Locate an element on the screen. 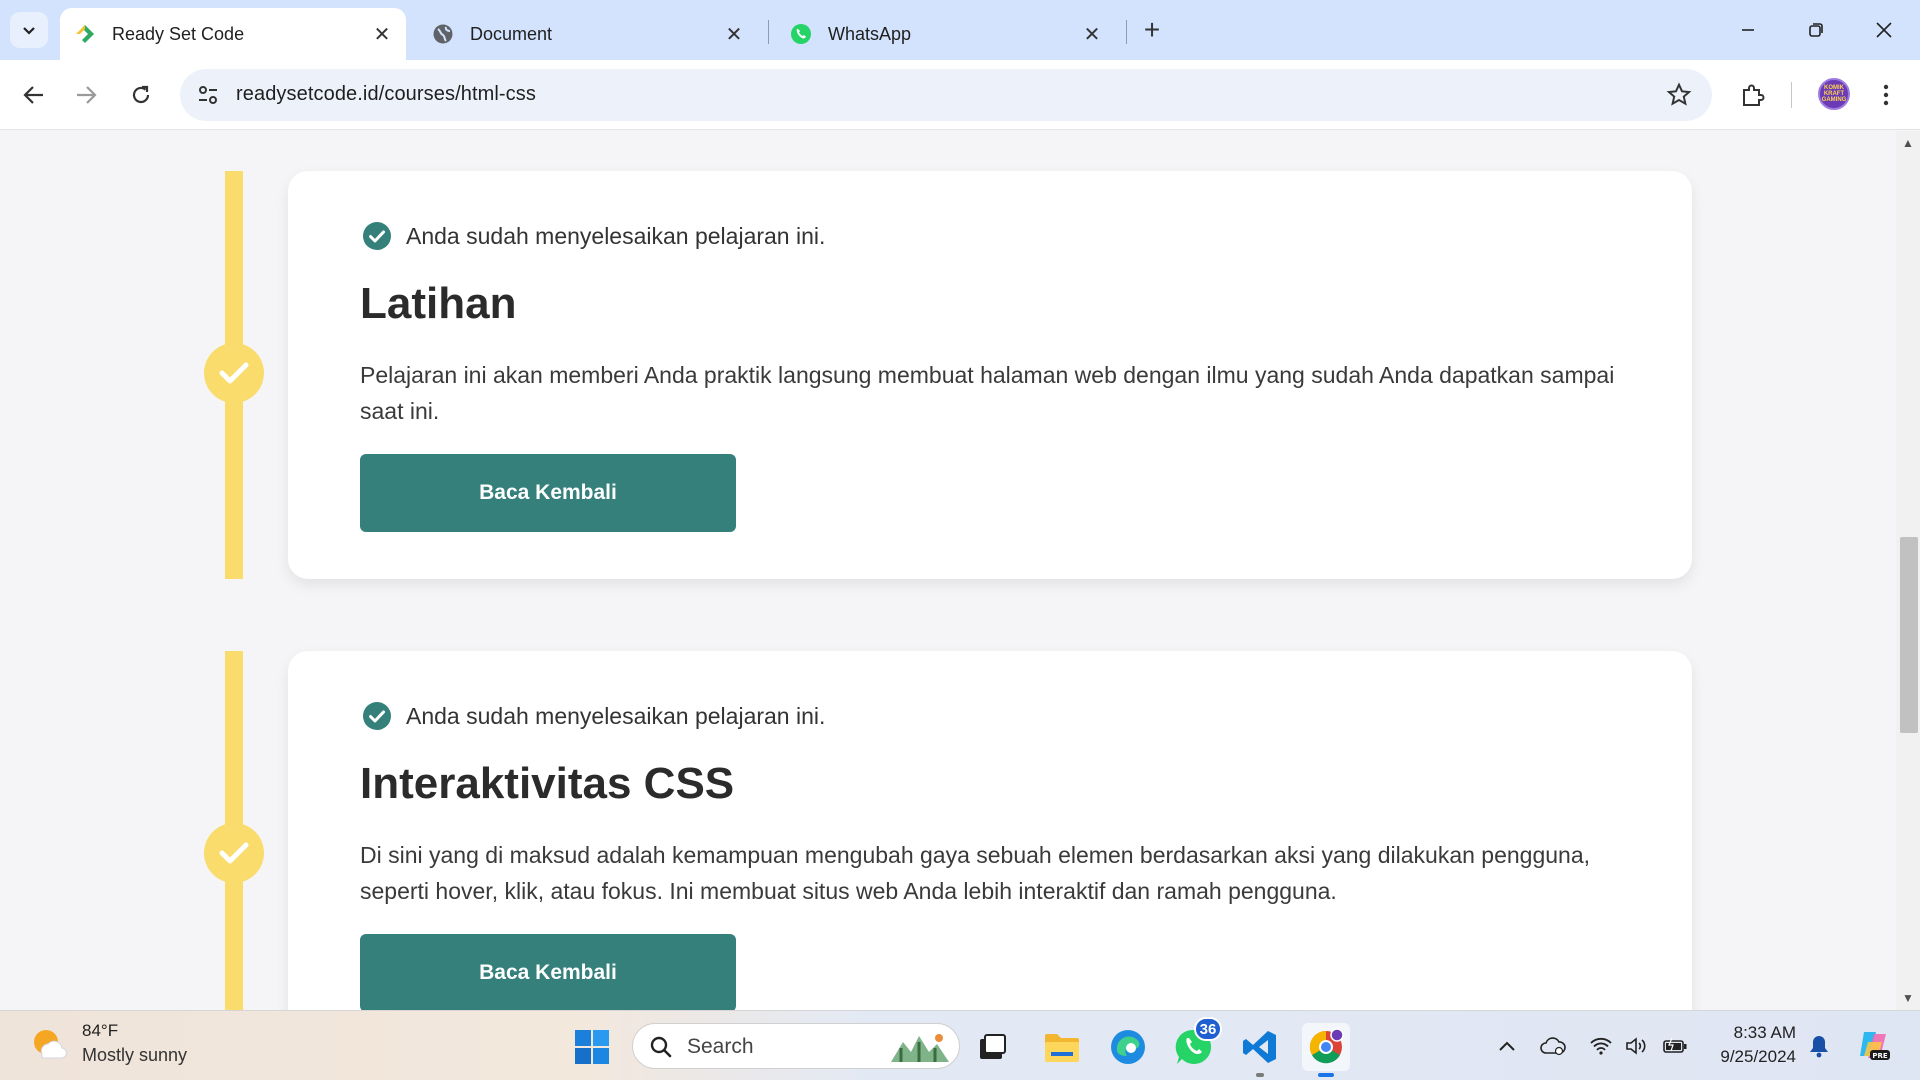 Image resolution: width=1920 pixels, height=1080 pixels. readysetcode-logo-icon is located at coordinates (85, 34).